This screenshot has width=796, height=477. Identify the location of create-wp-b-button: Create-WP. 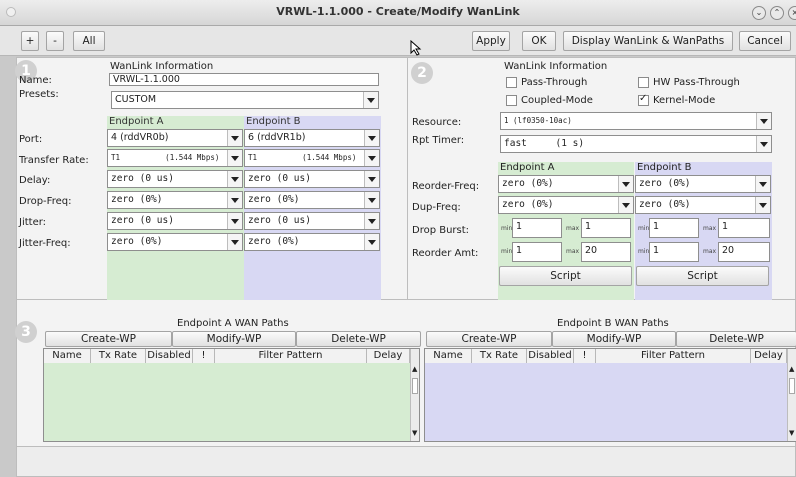
(489, 339).